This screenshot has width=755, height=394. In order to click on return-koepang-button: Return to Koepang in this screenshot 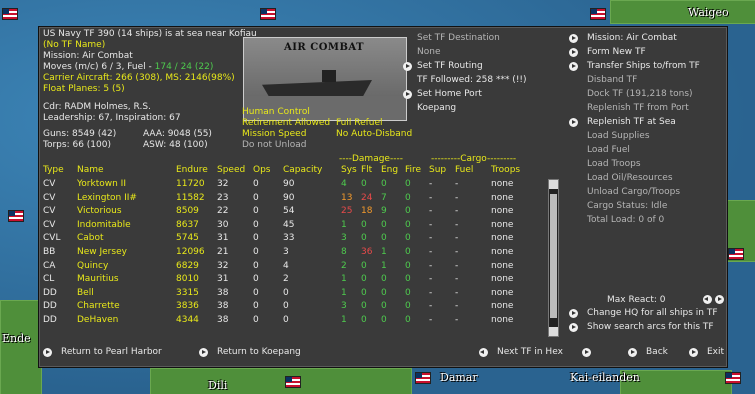, I will do `click(259, 352)`.